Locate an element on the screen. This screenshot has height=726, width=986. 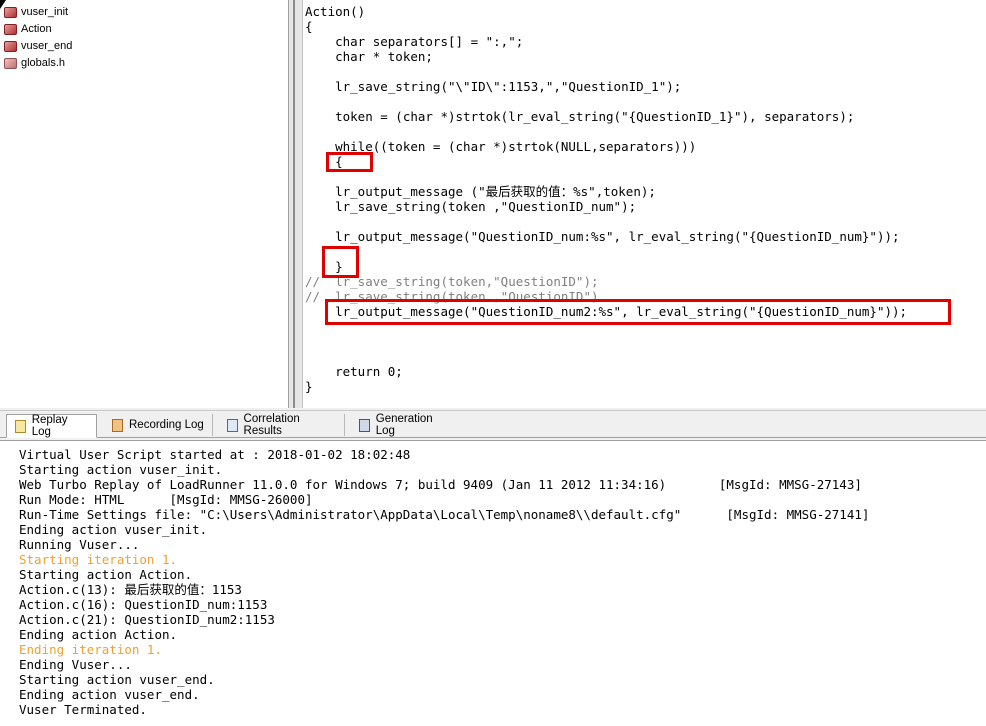
log-line: Starting action vuser_end. is located at coordinates (117, 679).